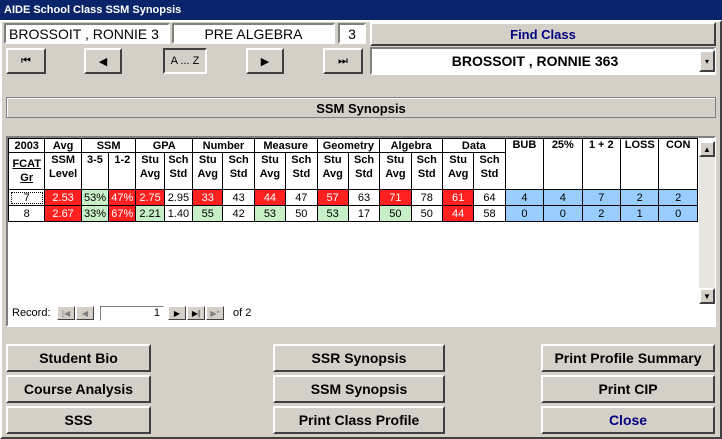  I want to click on header-one-two: 1 + 2, so click(601, 164).